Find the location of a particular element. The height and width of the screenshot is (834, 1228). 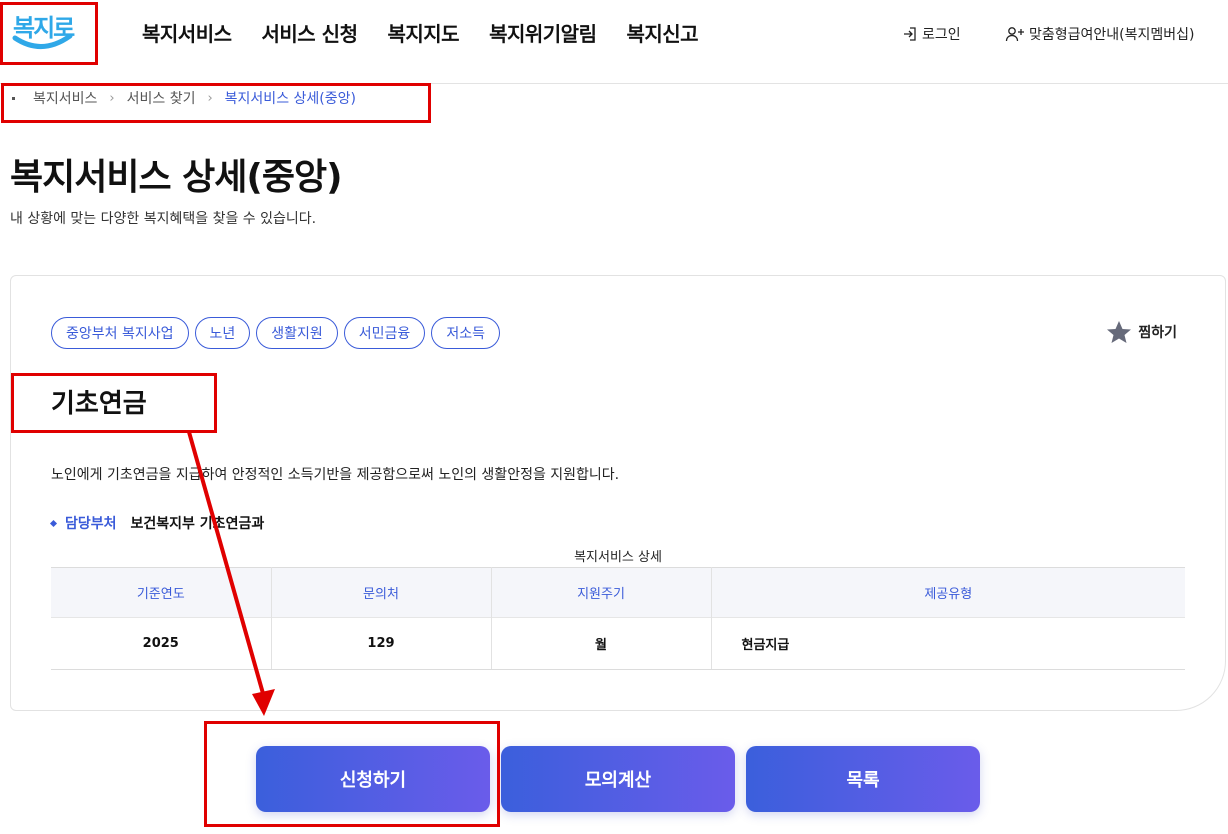

table-header-row: 기준연도 문의처 지원주기 제공유형 is located at coordinates (618, 592).